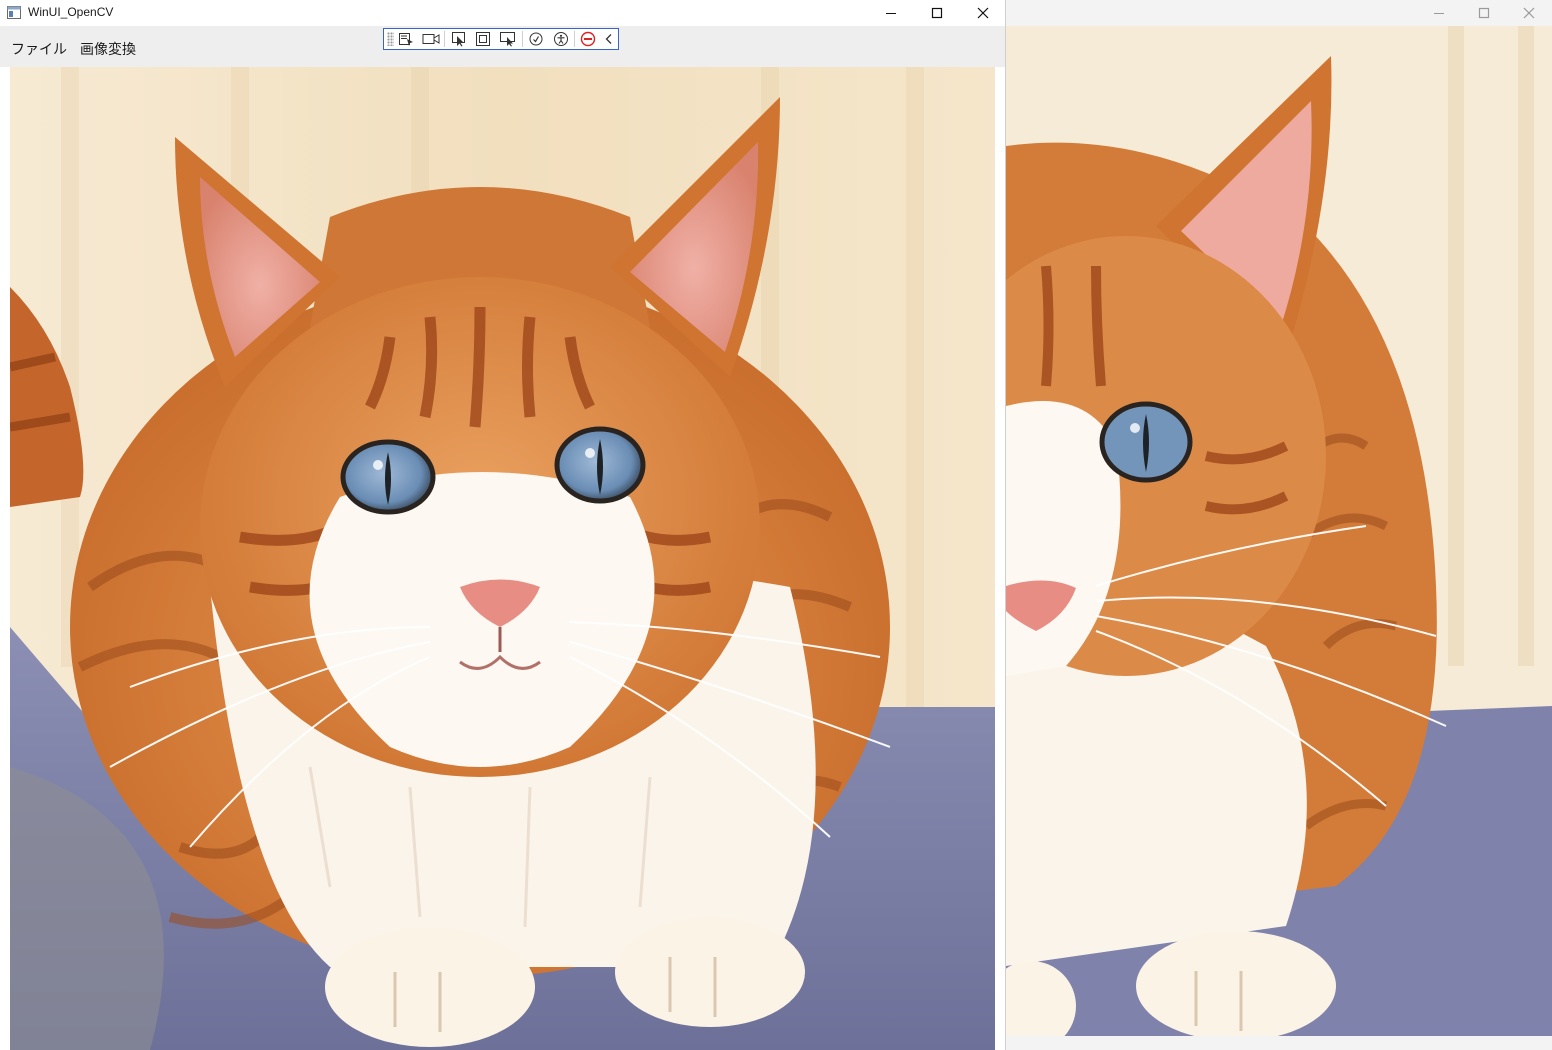  I want to click on pointer-select-icon, so click(458, 39).